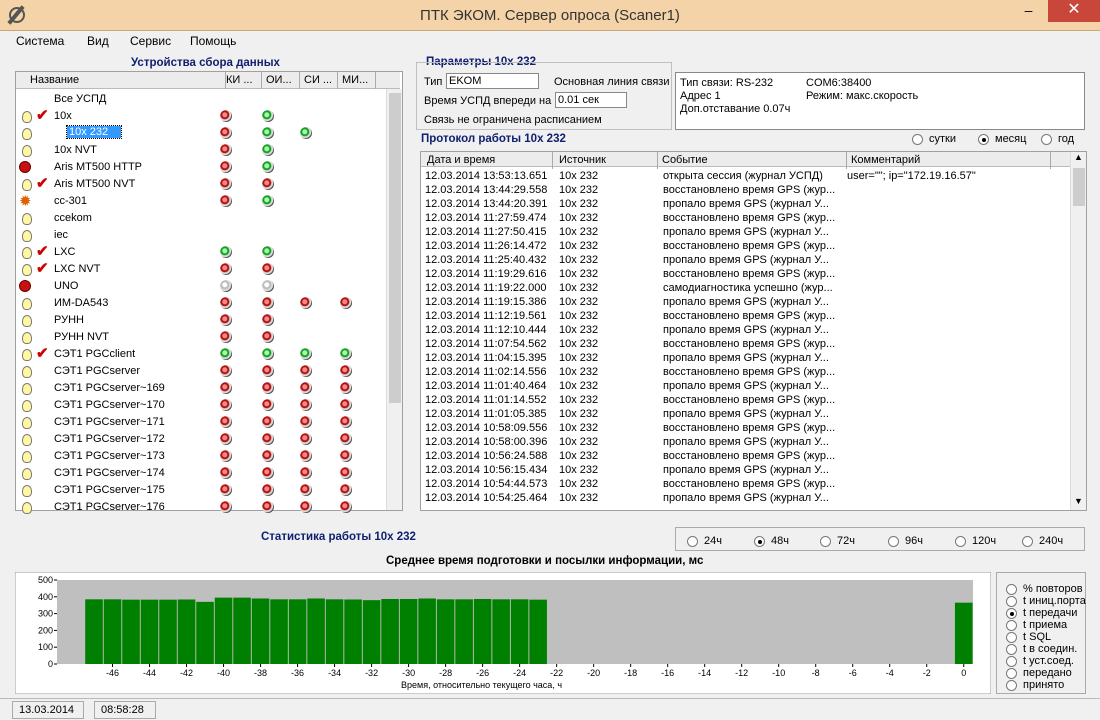 The height and width of the screenshot is (720, 1100). Describe the element at coordinates (98, 41) in the screenshot. I see `menu-view: Вид` at that location.